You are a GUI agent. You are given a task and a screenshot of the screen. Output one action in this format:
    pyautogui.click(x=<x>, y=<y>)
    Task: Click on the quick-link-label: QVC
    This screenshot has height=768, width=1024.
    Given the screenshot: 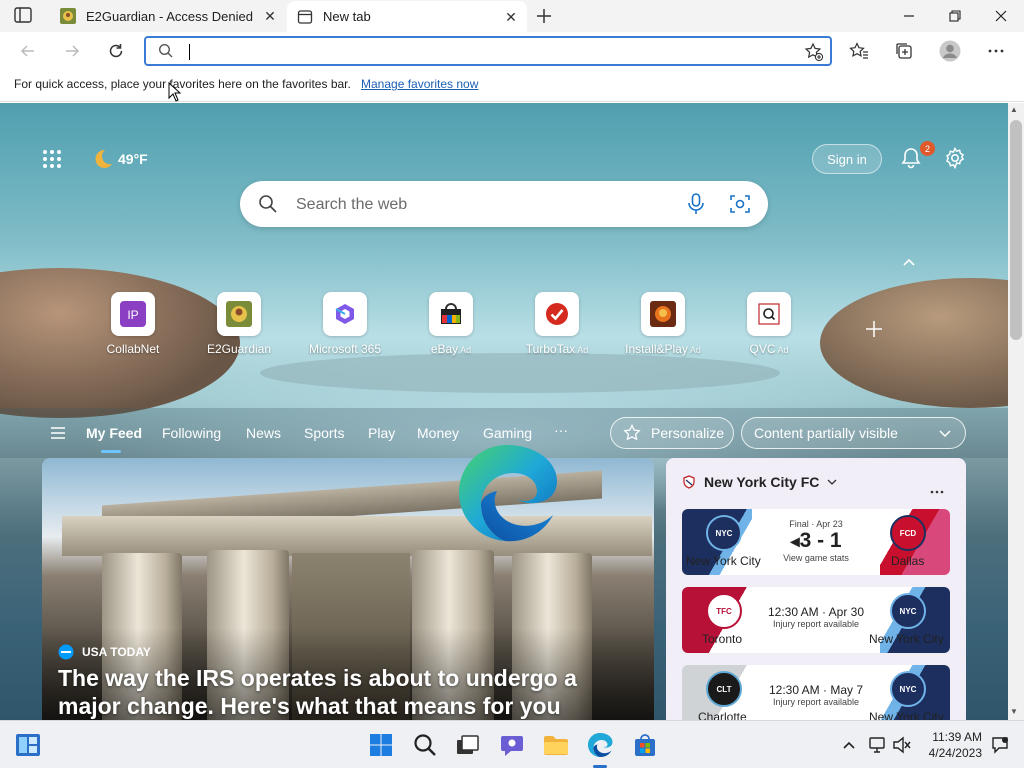 What is the action you would take?
    pyautogui.click(x=762, y=349)
    